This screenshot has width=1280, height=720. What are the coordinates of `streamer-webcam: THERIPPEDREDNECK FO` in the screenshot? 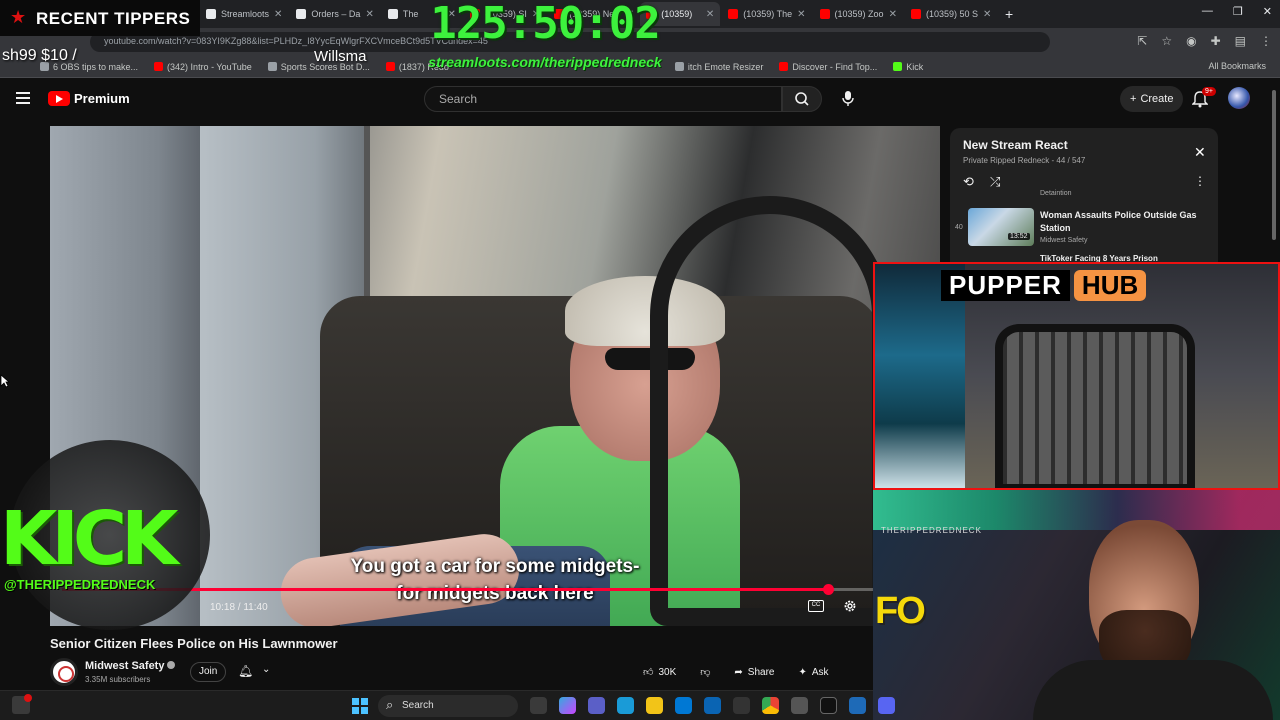 It's located at (1076, 605).